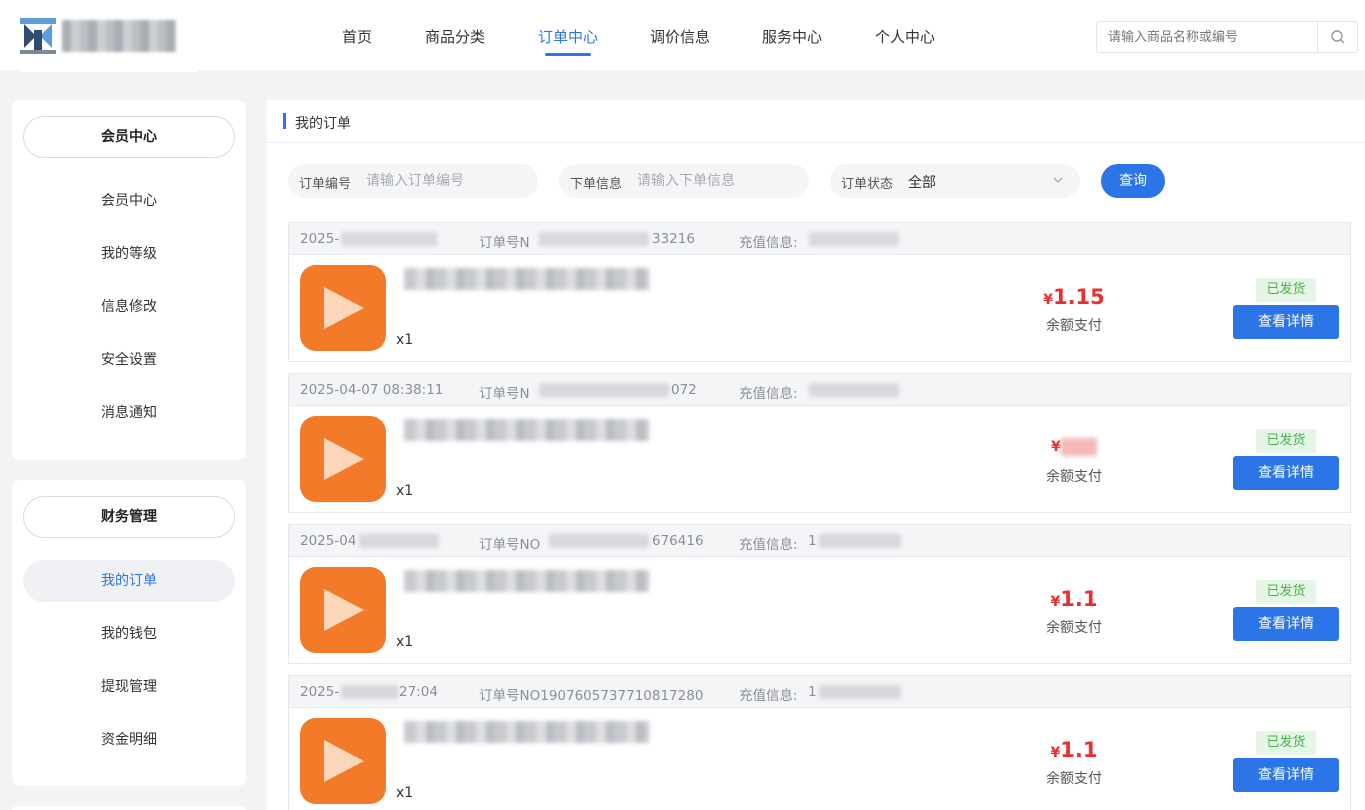 This screenshot has height=810, width=1365. What do you see at coordinates (323, 124) in the screenshot?
I see `page-title: 我的订单` at bounding box center [323, 124].